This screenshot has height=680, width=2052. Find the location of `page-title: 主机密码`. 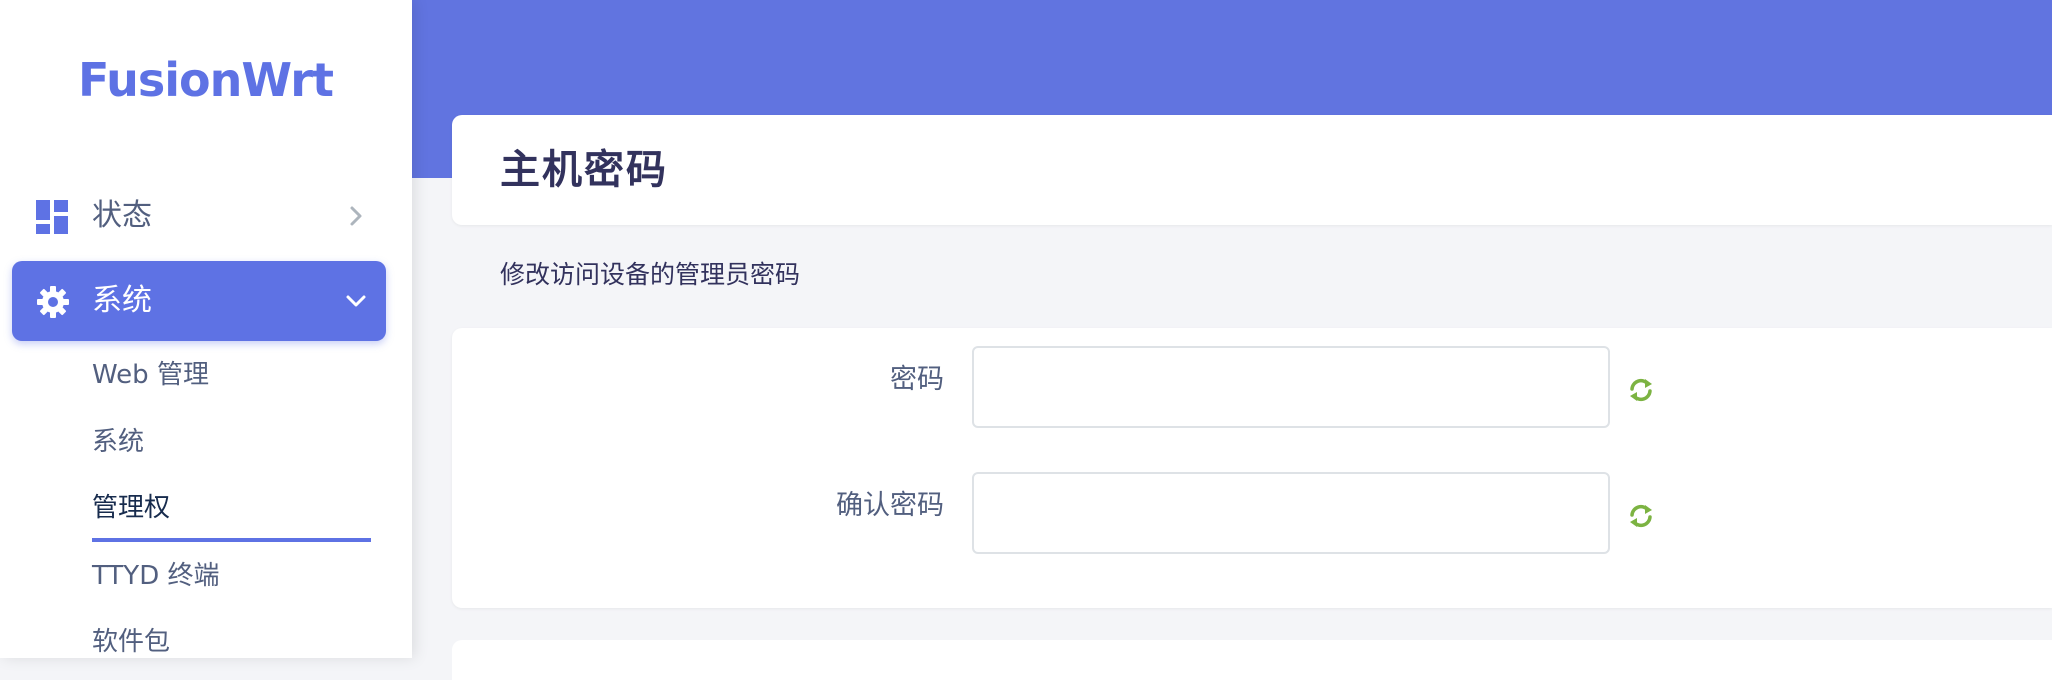

page-title: 主机密码 is located at coordinates (584, 170).